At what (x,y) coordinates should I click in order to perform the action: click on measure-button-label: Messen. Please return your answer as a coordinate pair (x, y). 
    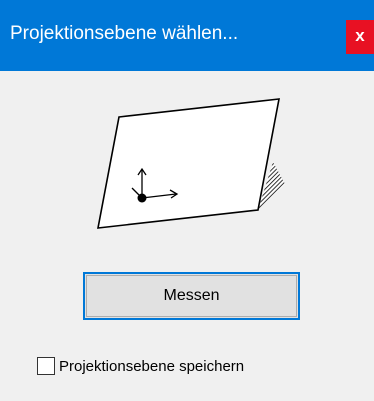
    Looking at the image, I should click on (191, 295).